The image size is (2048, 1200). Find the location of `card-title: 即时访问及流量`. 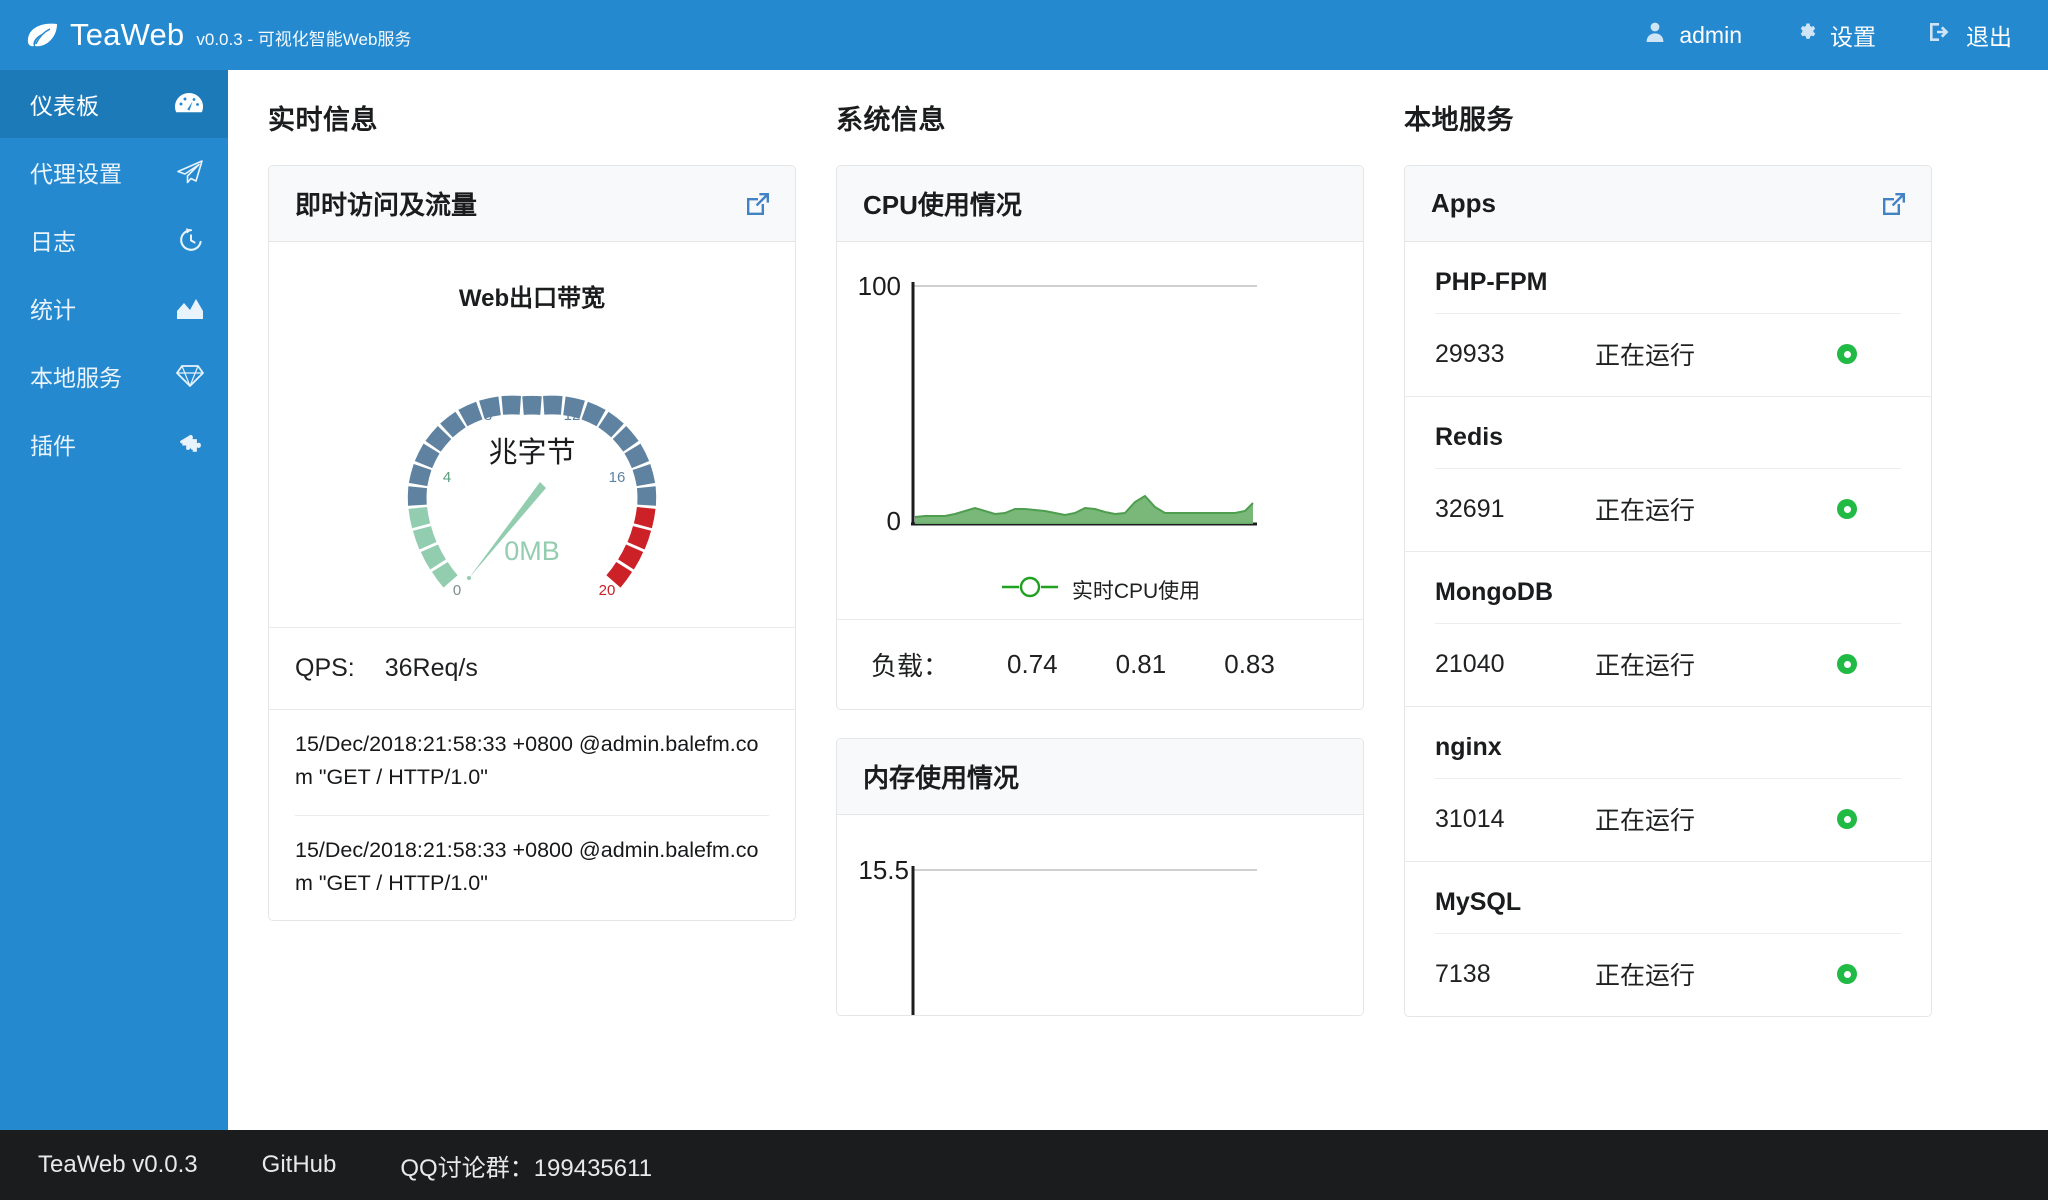

card-title: 即时访问及流量 is located at coordinates (386, 205).